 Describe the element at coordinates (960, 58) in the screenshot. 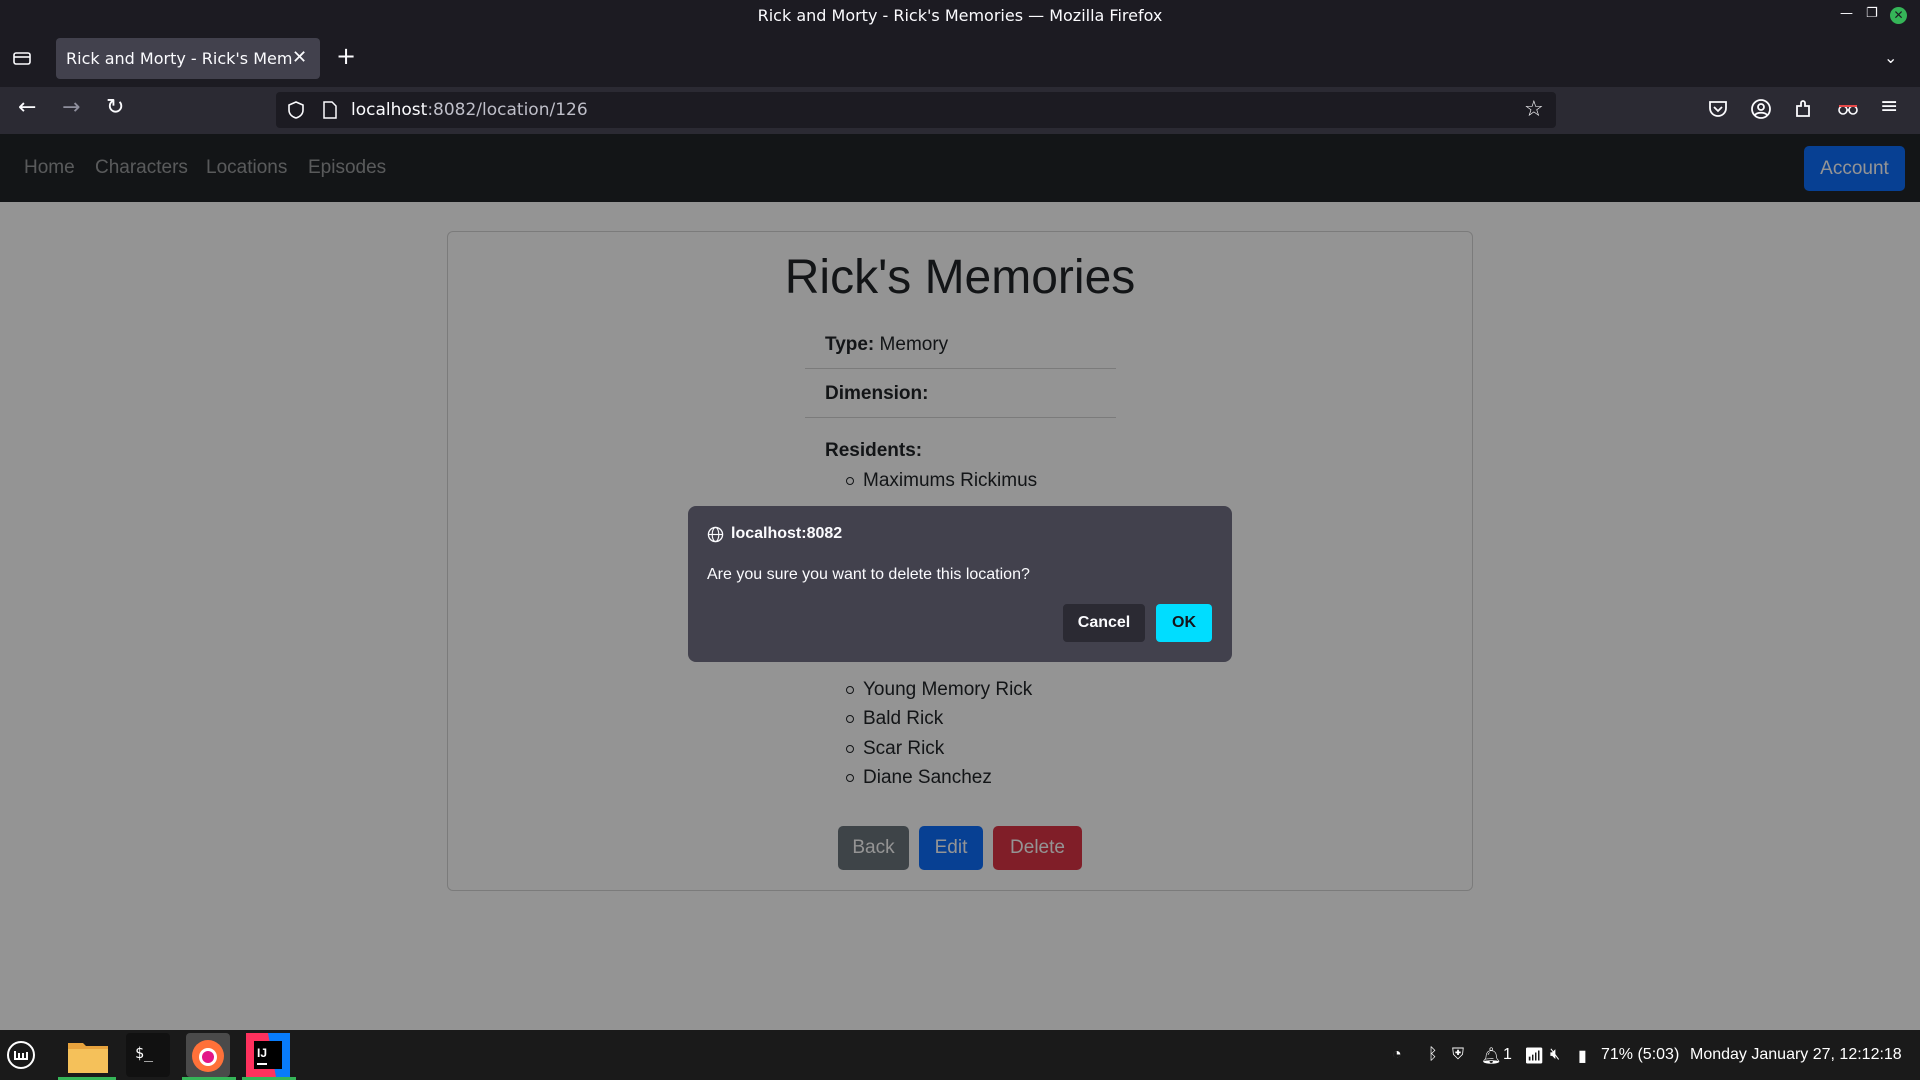

I see `tab-strip: Rick and Morty - Rick's Memories ✕ + ⌄` at that location.